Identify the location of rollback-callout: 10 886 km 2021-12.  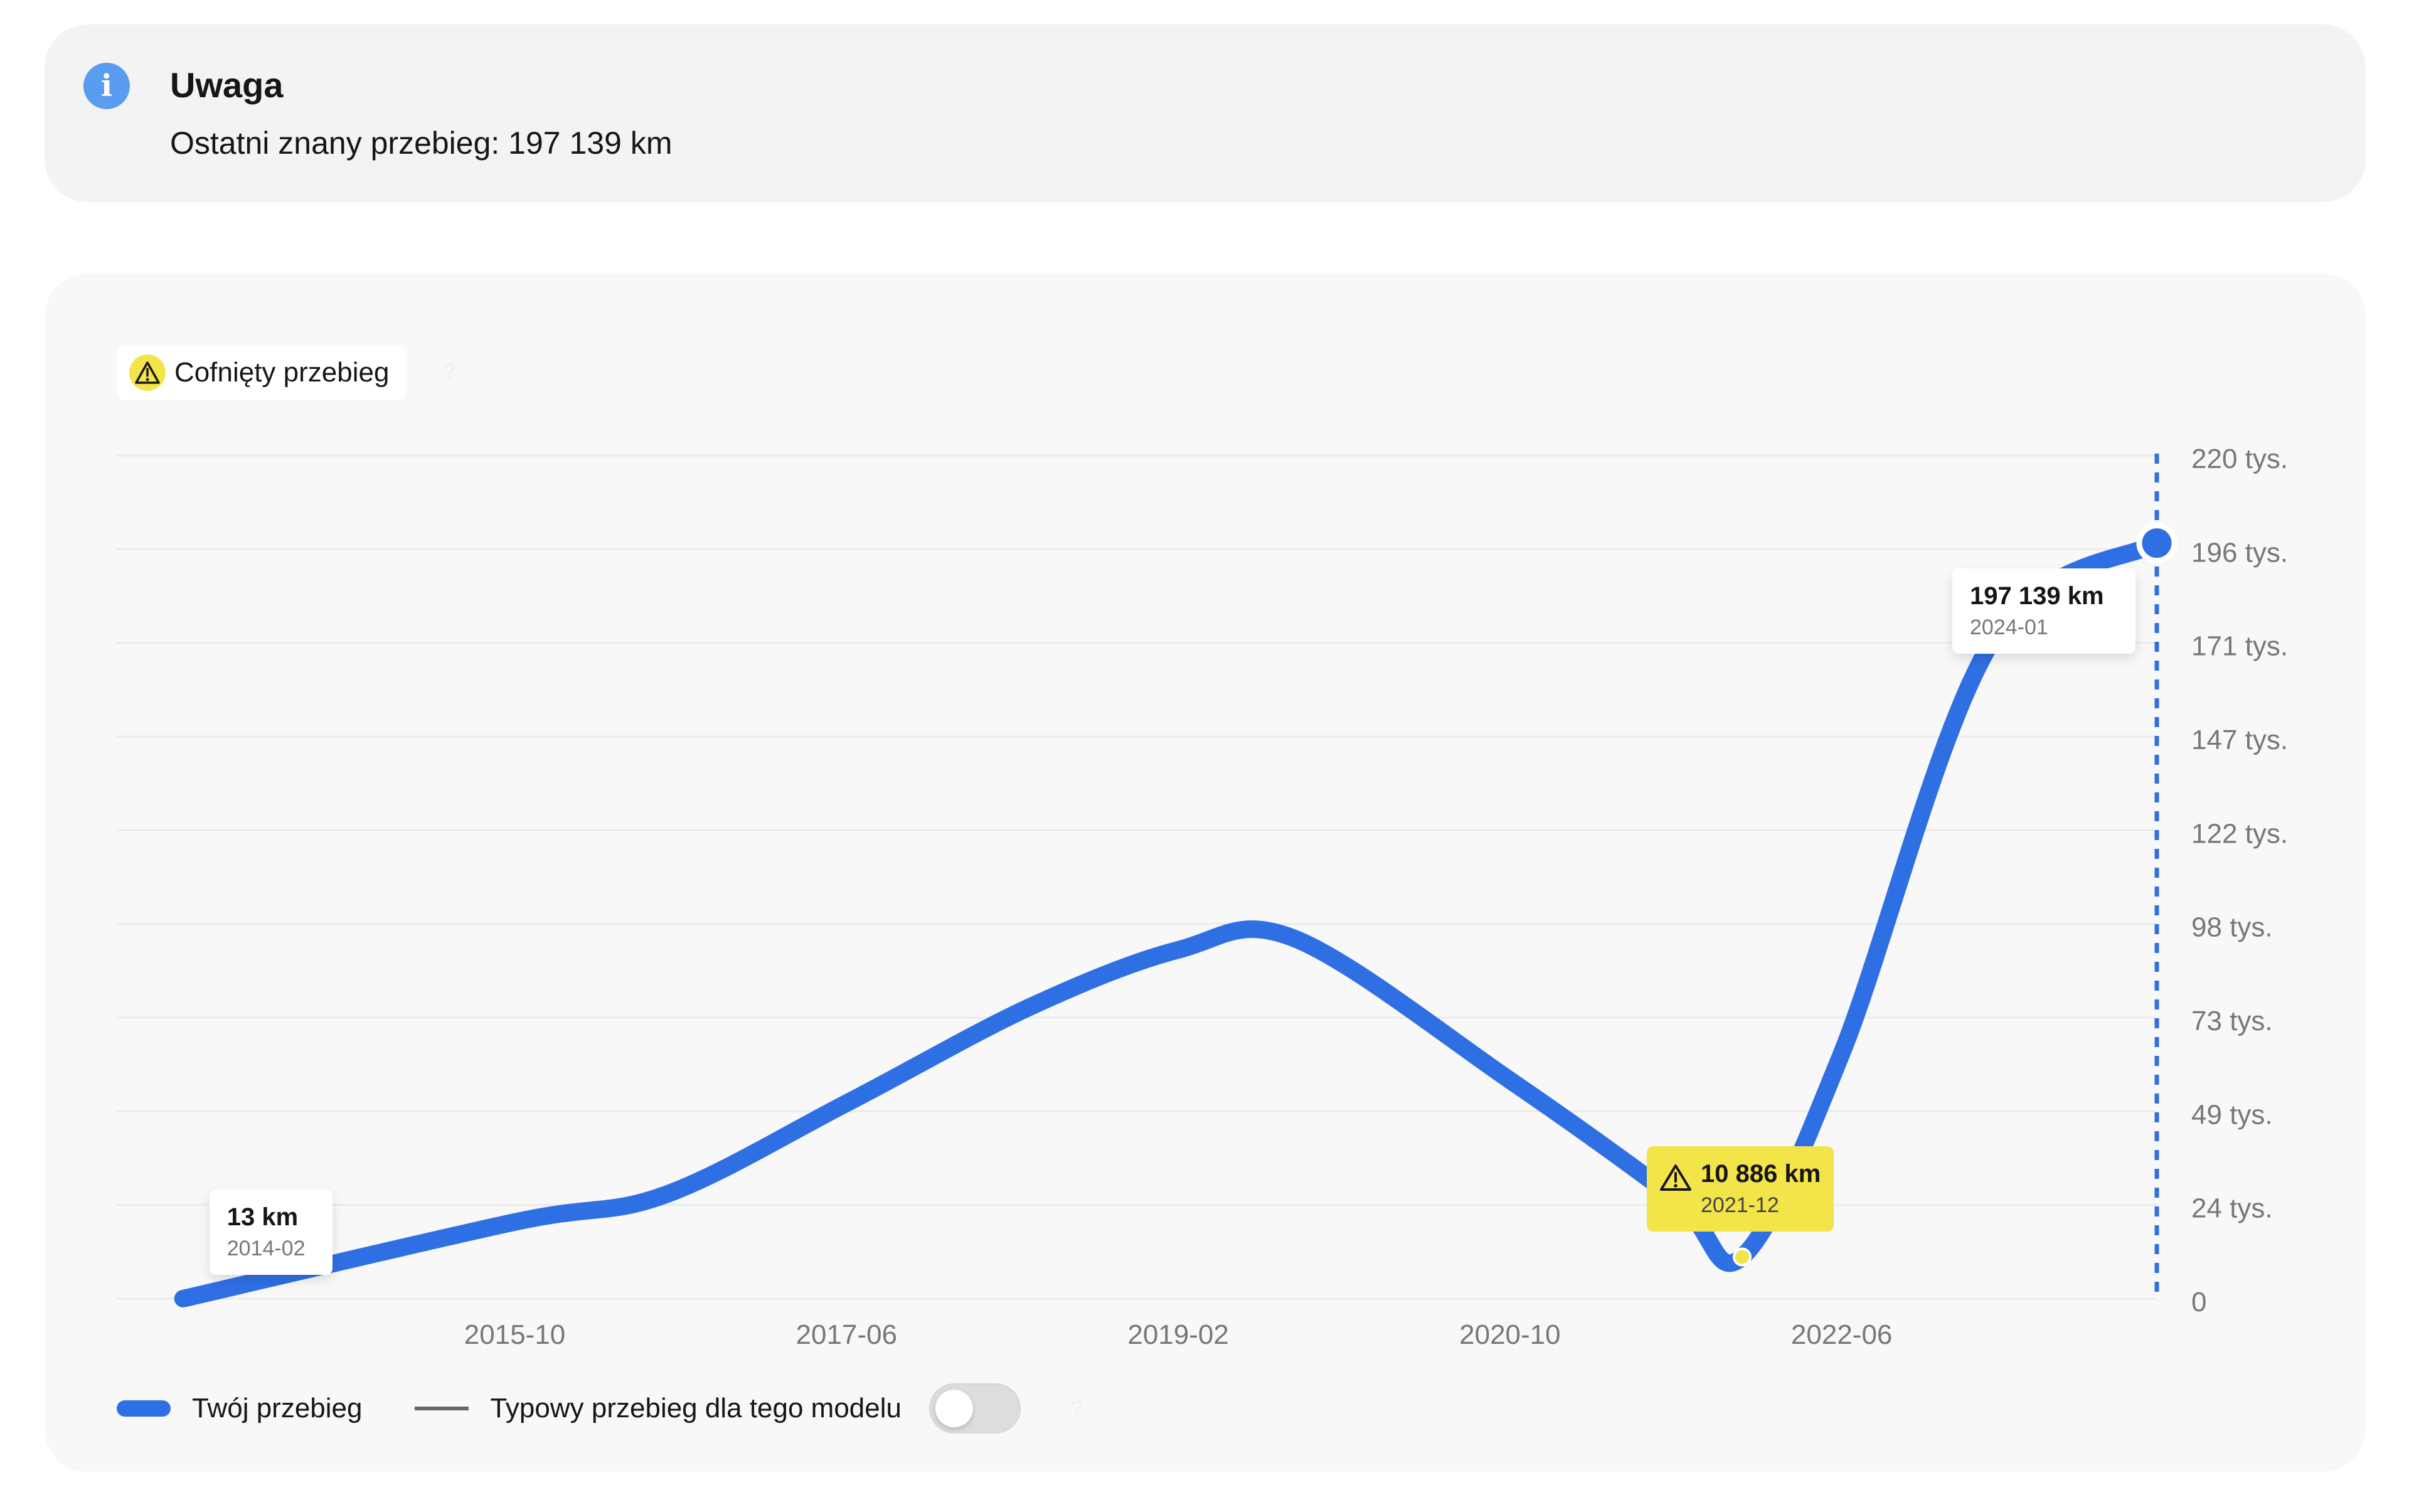
(1740, 1189).